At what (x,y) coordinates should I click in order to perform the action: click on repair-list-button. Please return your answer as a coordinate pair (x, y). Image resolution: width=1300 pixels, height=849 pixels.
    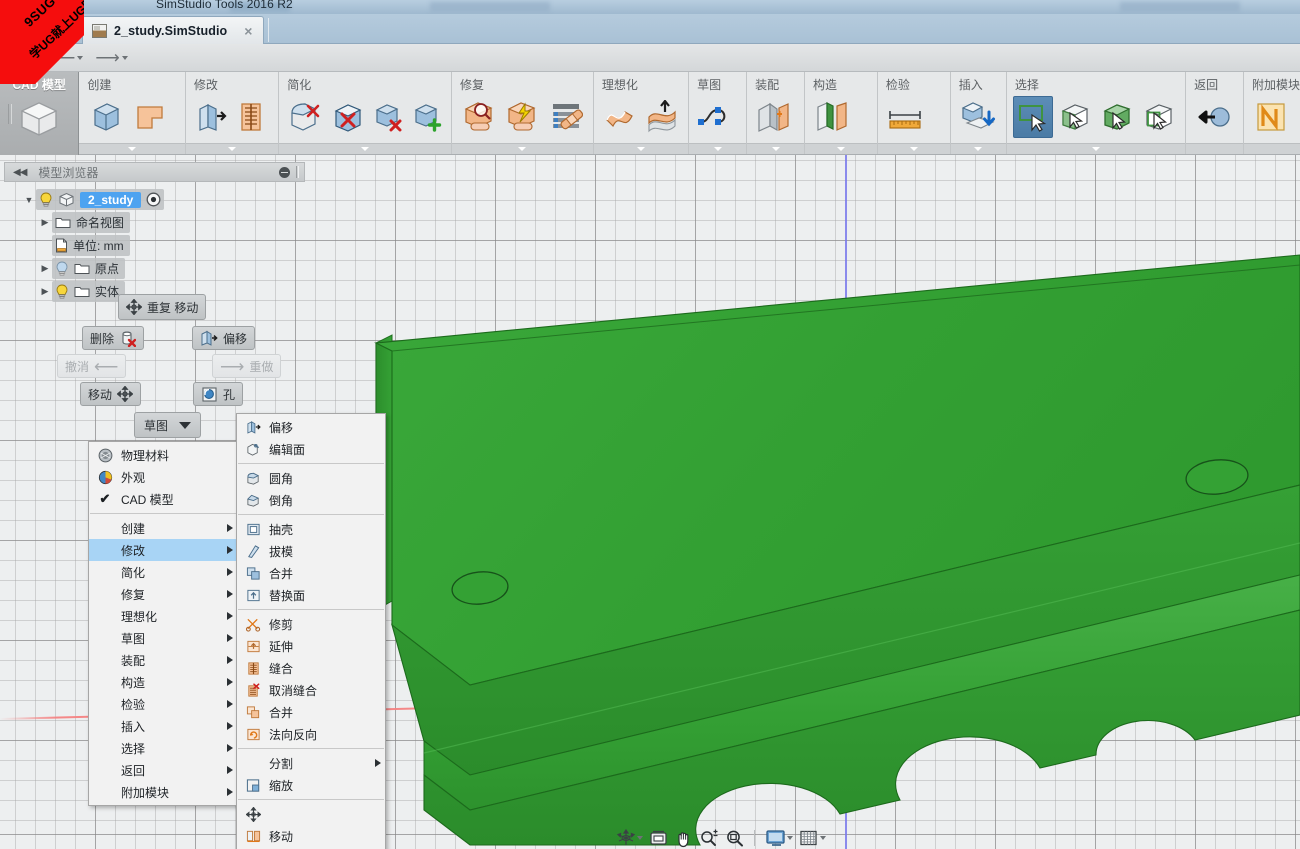
    Looking at the image, I should click on (566, 117).